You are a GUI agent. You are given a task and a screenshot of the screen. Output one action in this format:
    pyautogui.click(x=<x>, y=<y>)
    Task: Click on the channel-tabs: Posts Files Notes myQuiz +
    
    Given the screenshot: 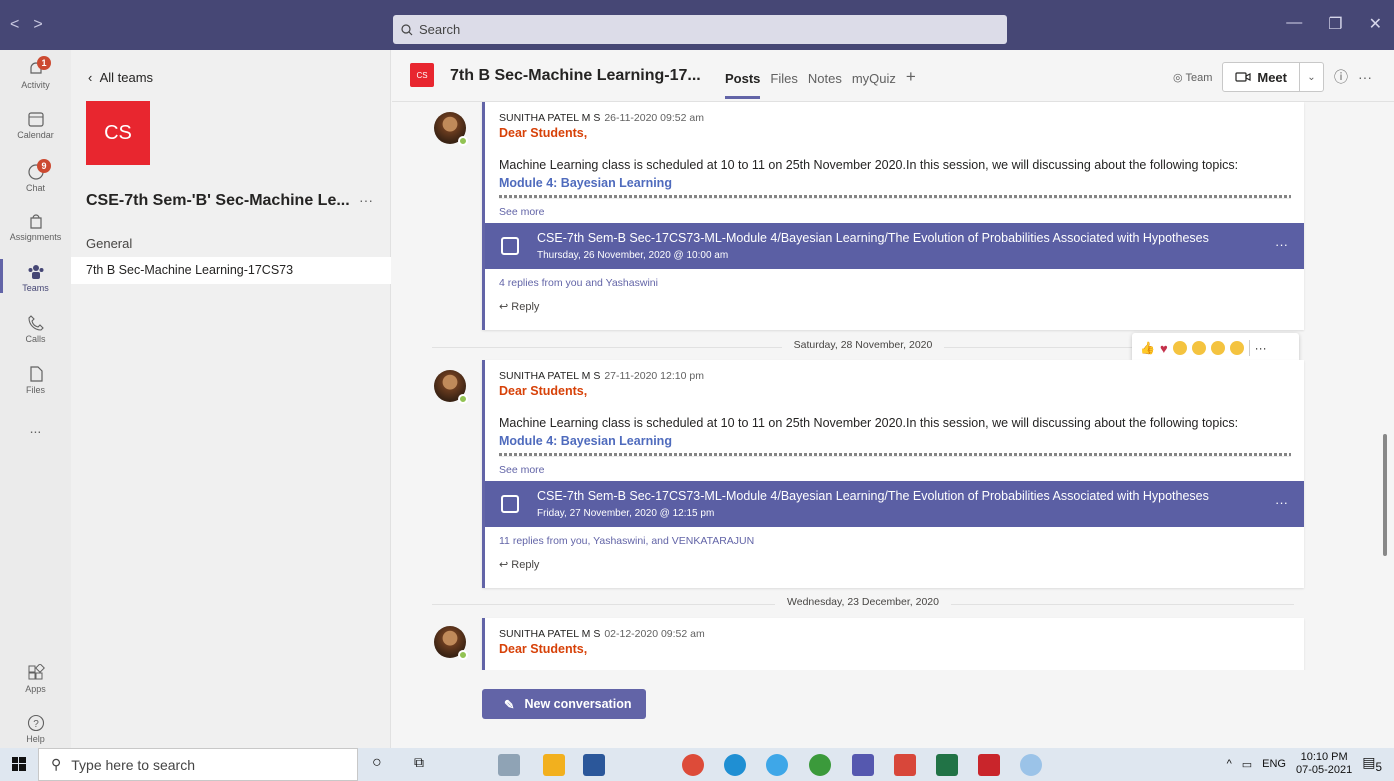 What is the action you would take?
    pyautogui.click(x=820, y=83)
    